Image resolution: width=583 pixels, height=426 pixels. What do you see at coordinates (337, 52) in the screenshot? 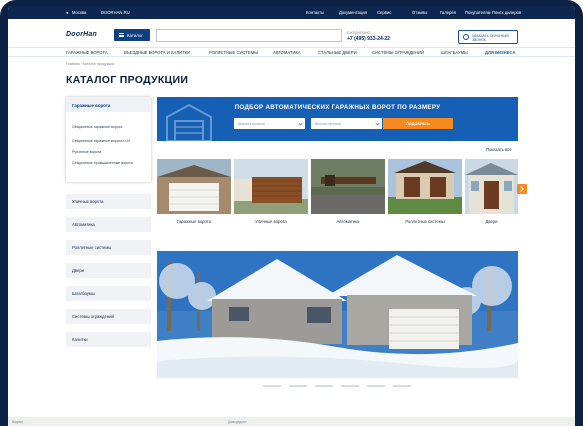
I see `nav-steel-doors: СТАЛЬНЫЕ ДВЕРИ` at bounding box center [337, 52].